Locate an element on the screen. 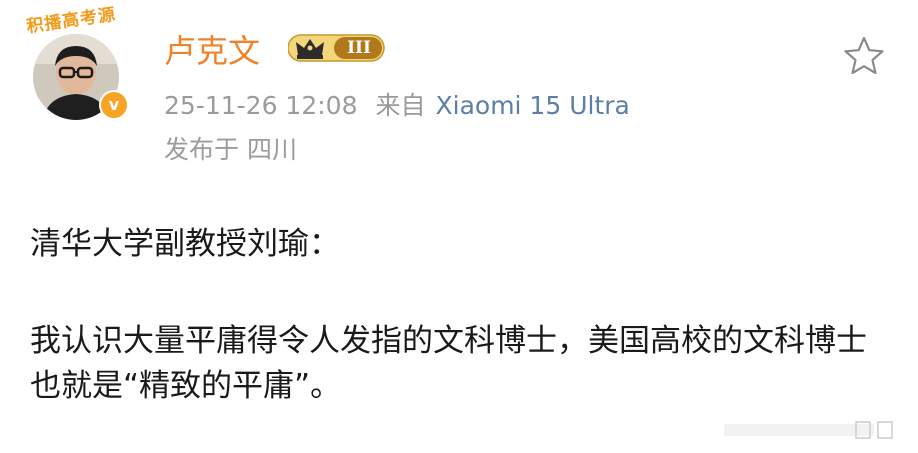 The width and height of the screenshot is (918, 453). avatar-banner-text: 积播高考源 is located at coordinates (71, 21).